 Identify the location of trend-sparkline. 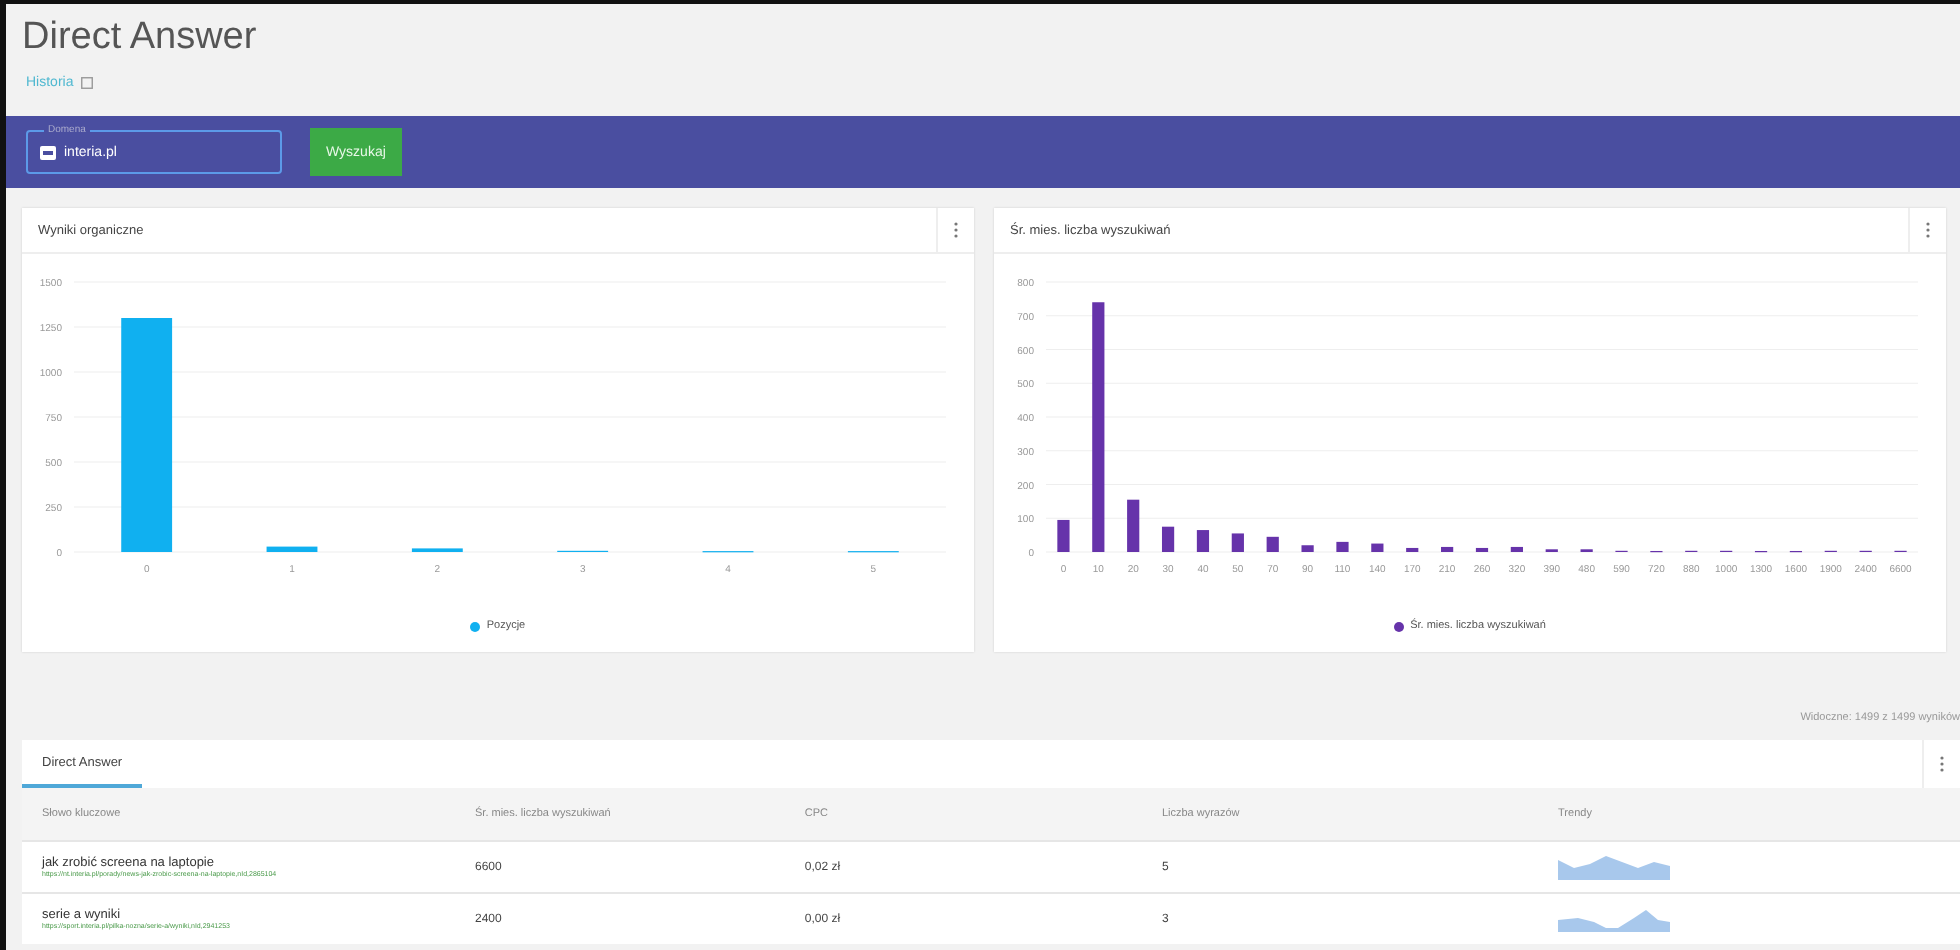
(1614, 865).